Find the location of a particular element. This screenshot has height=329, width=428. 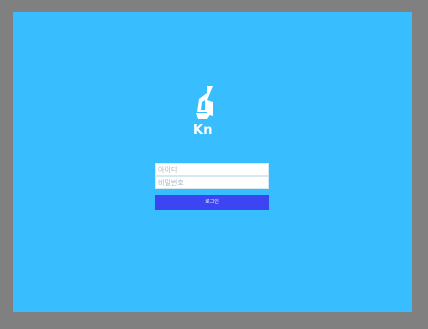

username-input is located at coordinates (212, 169).